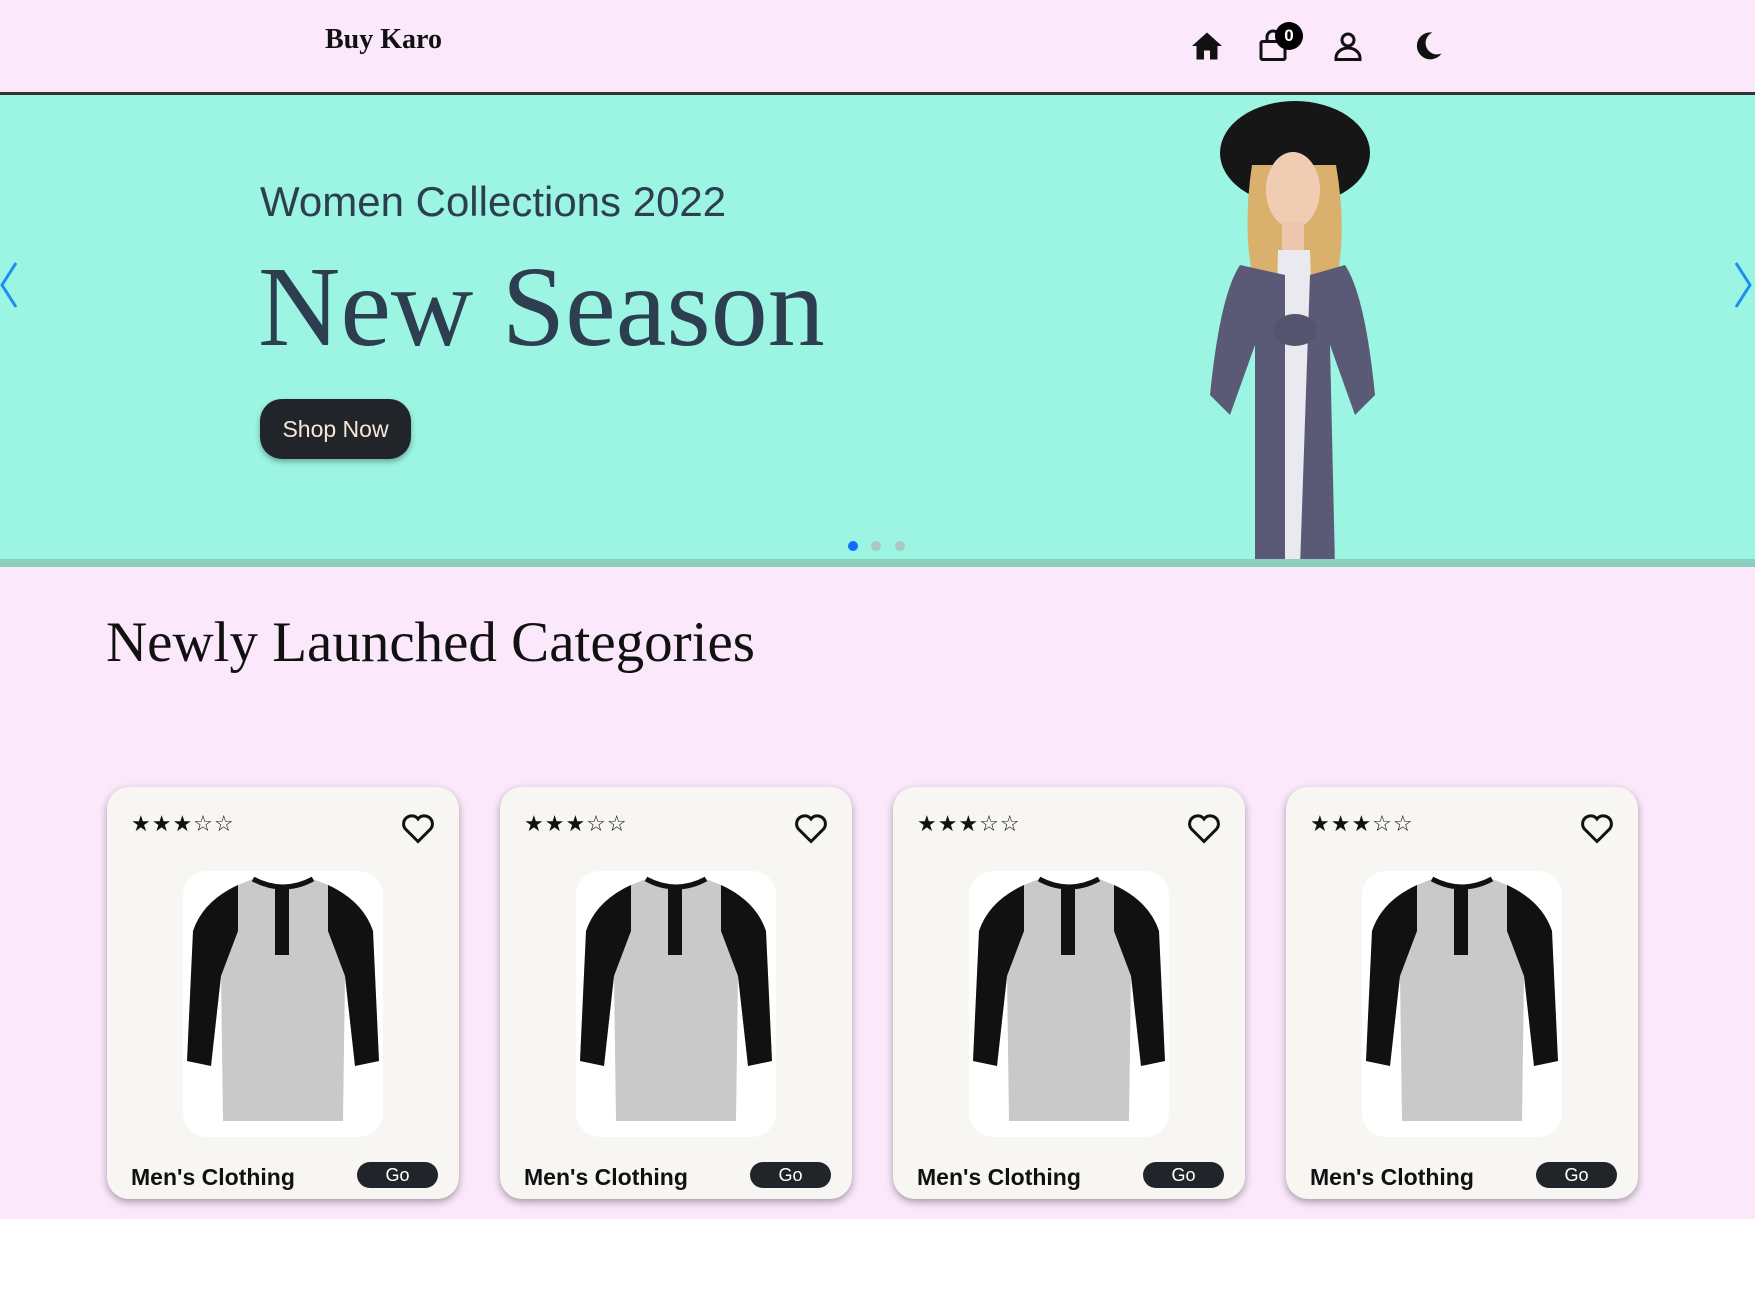 This screenshot has height=1299, width=1755. Describe the element at coordinates (1428, 46) in the screenshot. I see `moon-icon` at that location.